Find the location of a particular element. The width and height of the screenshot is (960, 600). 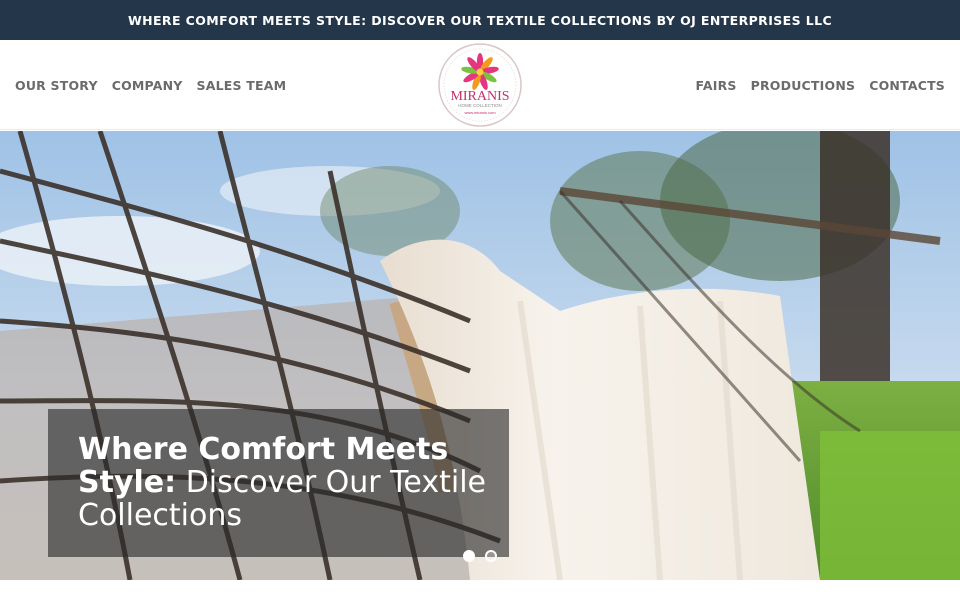

logo-subtitle: HOME COLLECTION is located at coordinates (480, 105).